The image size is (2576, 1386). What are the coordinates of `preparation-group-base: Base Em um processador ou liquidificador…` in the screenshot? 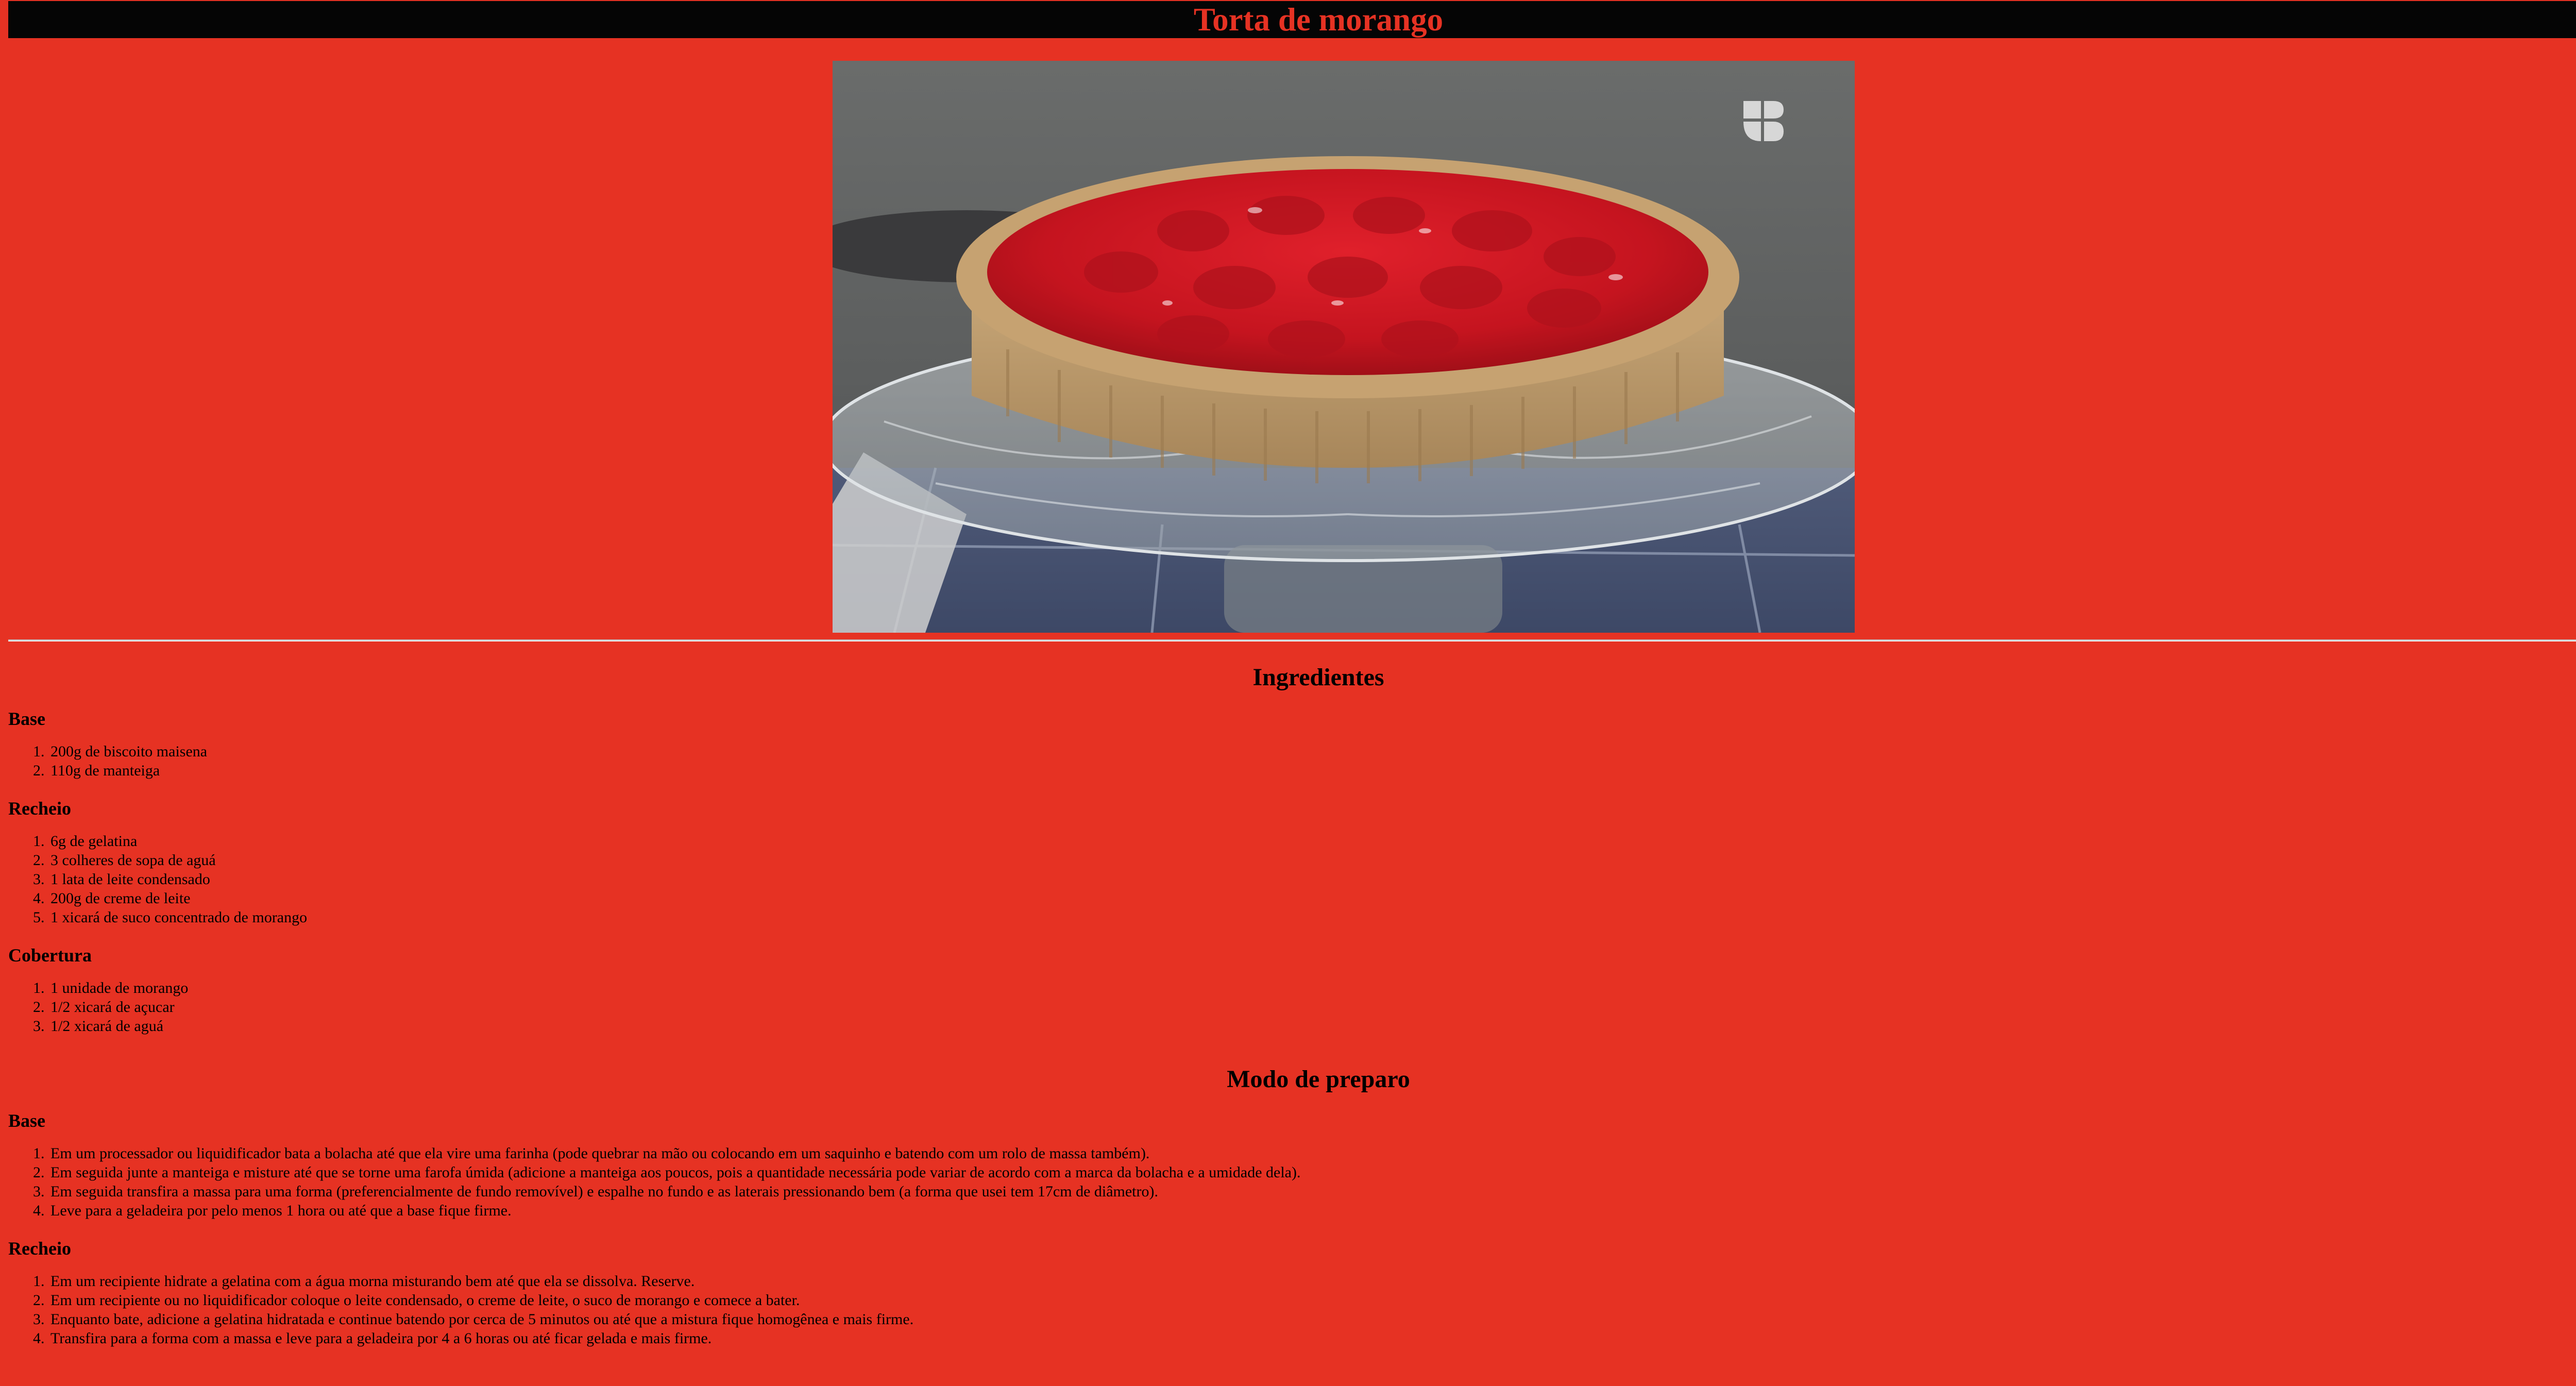 It's located at (1292, 1164).